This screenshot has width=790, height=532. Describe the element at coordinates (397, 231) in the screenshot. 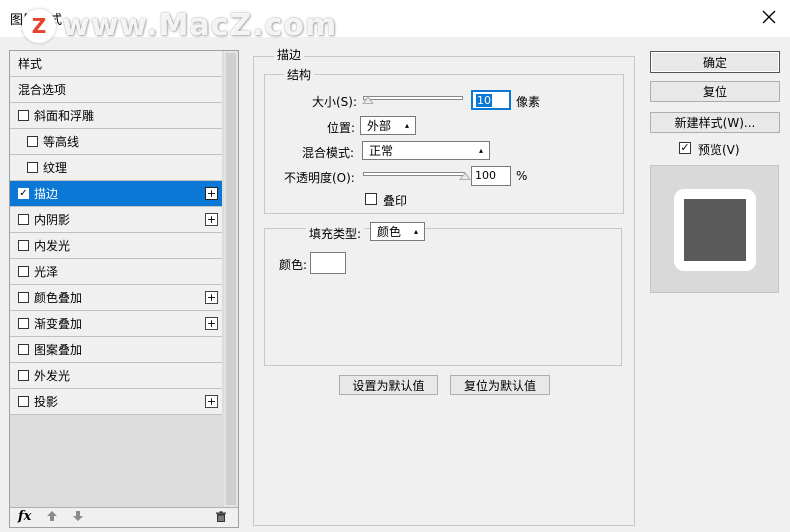

I see `fill-type-select: 颜色 ▴` at that location.